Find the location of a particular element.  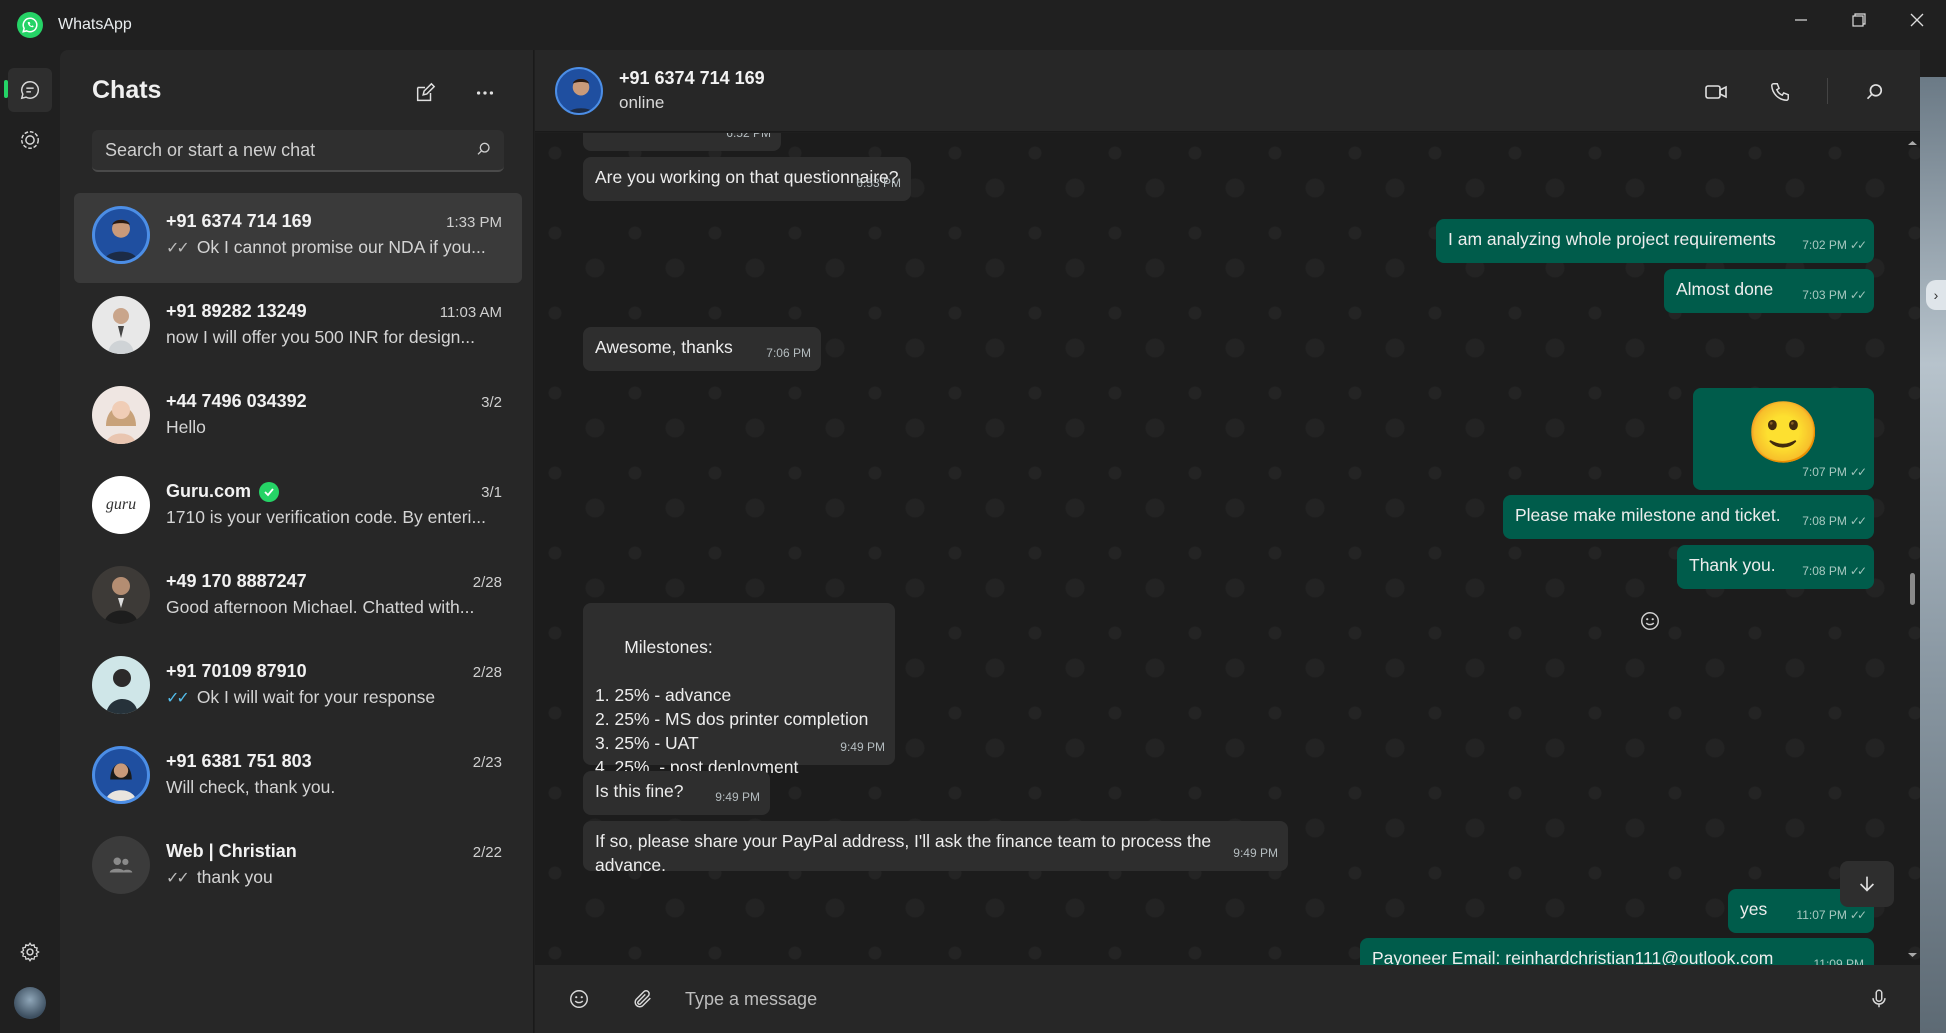

chat-time: 2/28 is located at coordinates (487, 672).